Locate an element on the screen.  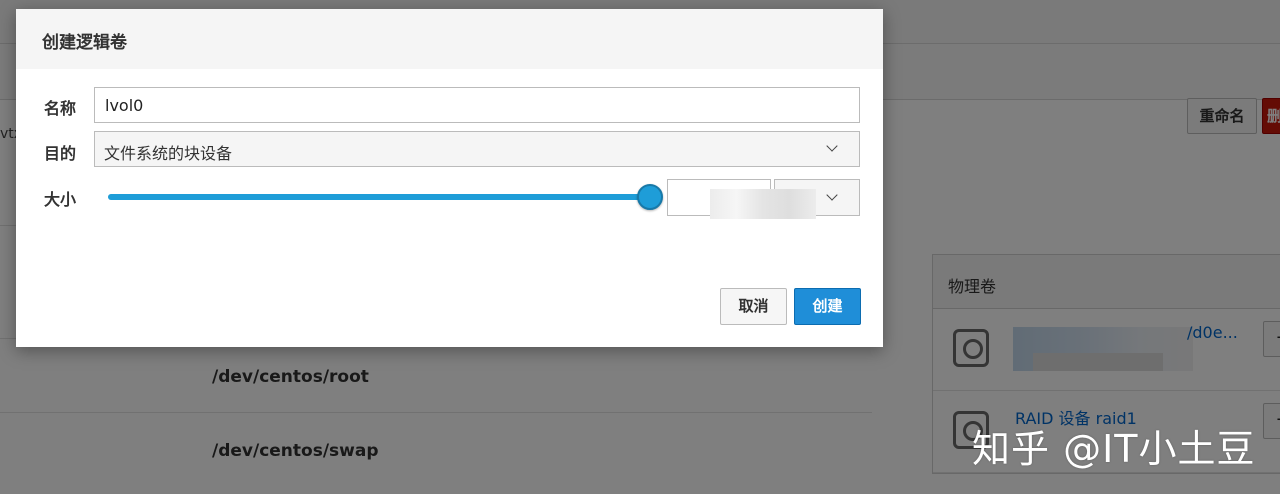
name-input is located at coordinates (477, 105).